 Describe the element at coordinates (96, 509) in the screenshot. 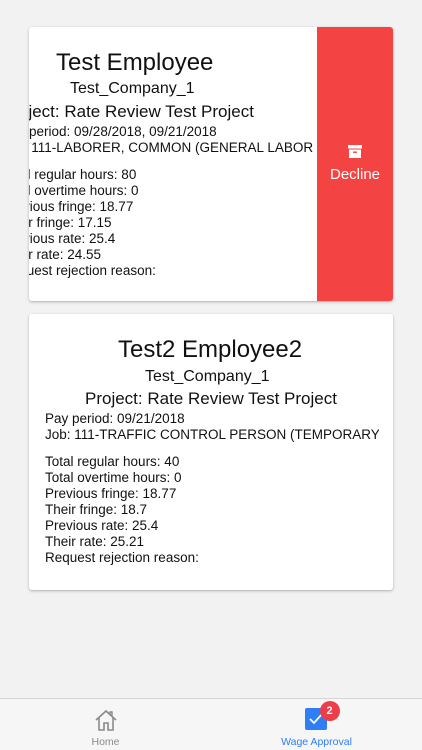

I see `their-fringe: Their fringe: 18.7` at that location.